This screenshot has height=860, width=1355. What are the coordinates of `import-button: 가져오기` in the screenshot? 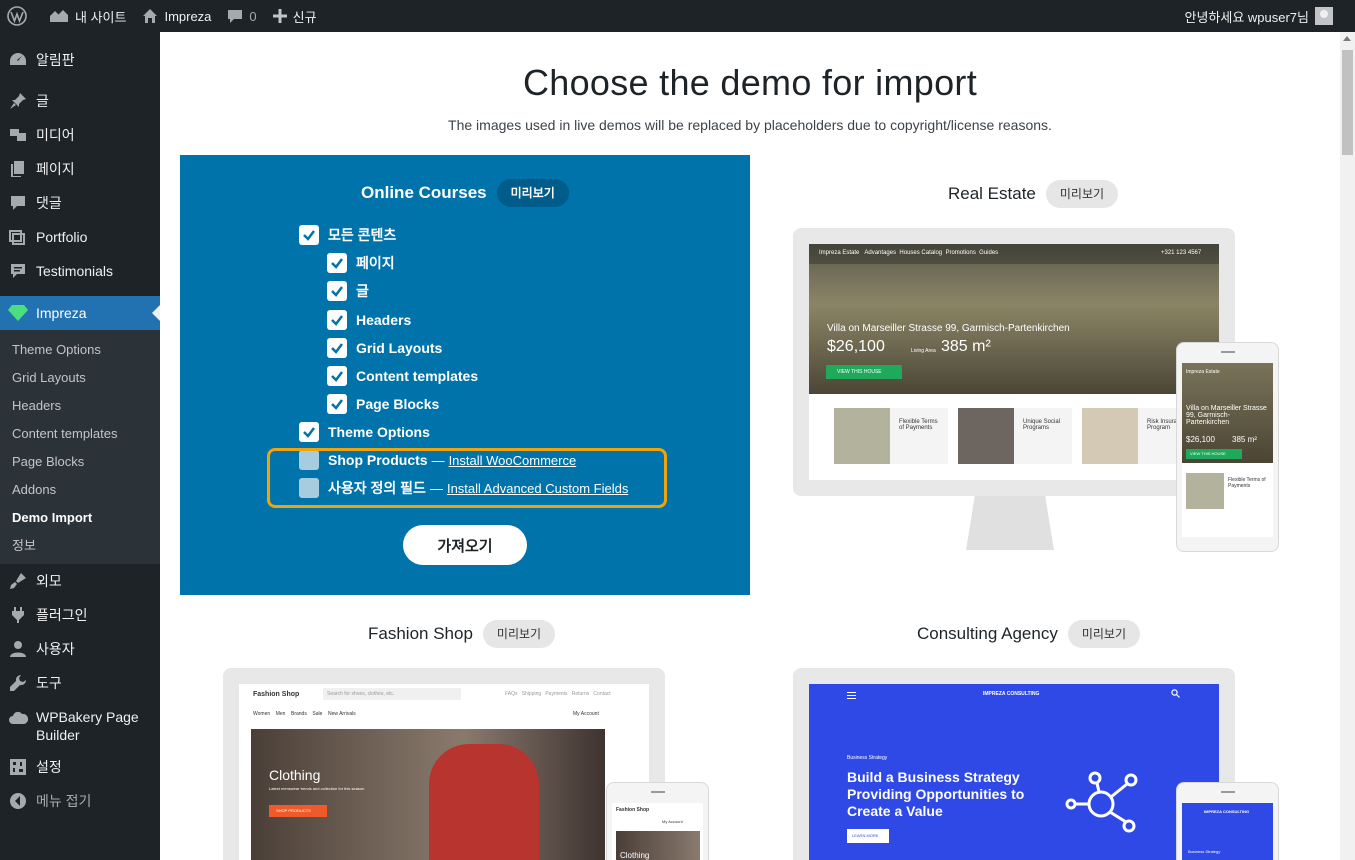 It's located at (465, 545).